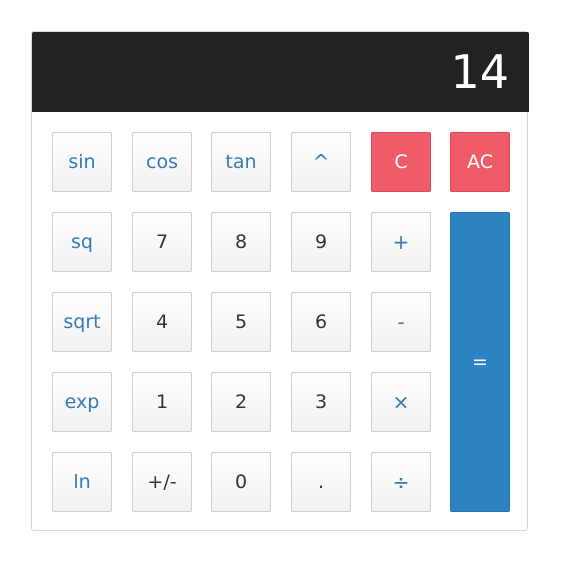 This screenshot has width=568, height=576. What do you see at coordinates (241, 322) in the screenshot?
I see `digit-5-button: 5` at bounding box center [241, 322].